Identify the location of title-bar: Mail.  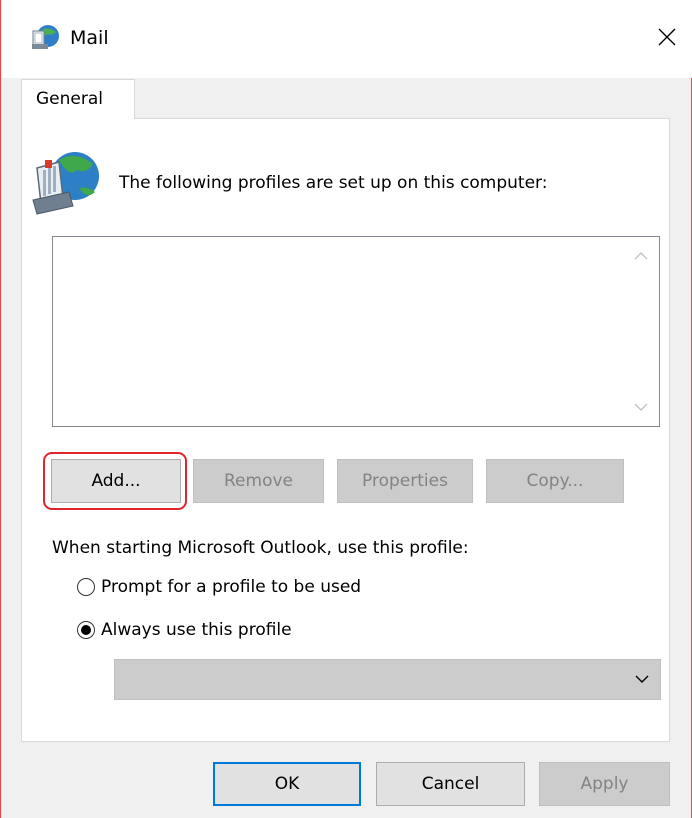
(347, 39).